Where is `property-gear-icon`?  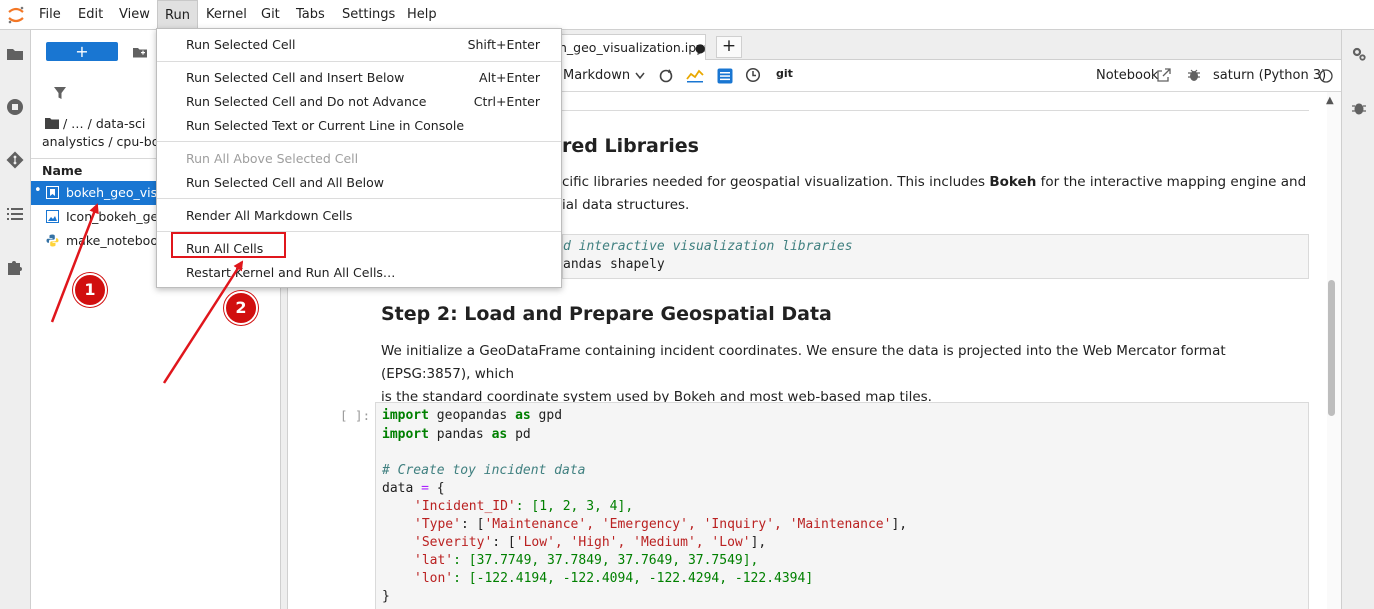 property-gear-icon is located at coordinates (1359, 54).